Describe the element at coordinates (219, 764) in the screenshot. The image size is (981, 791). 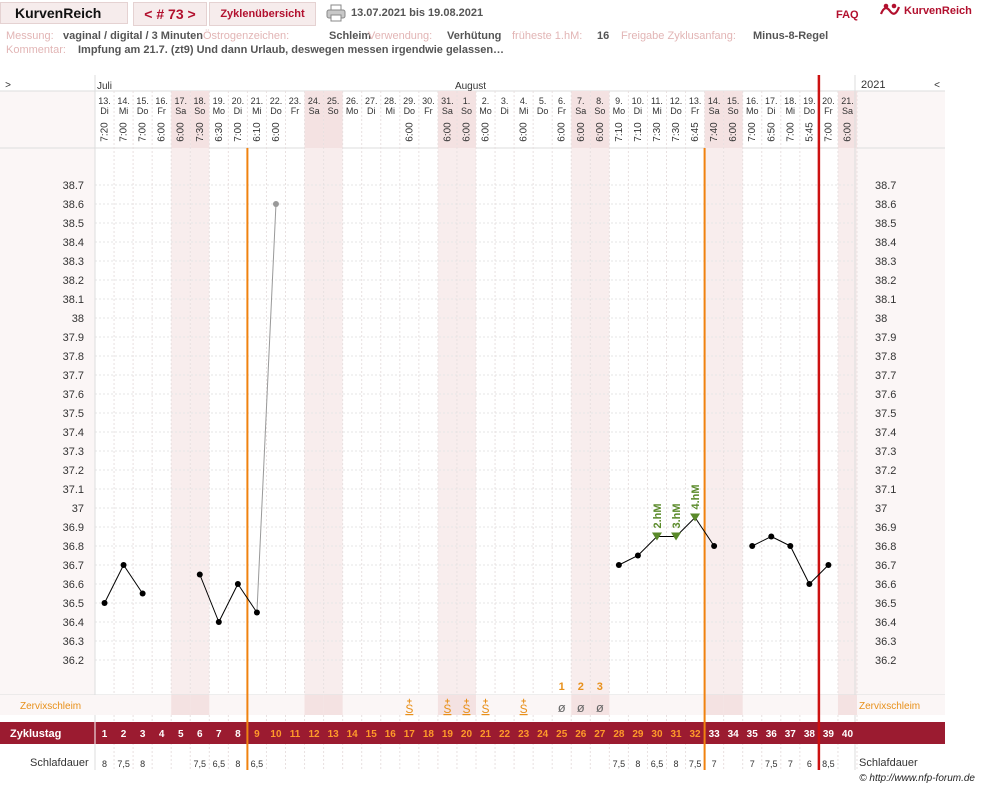
I see `sleep-duration-value: 6,5` at that location.